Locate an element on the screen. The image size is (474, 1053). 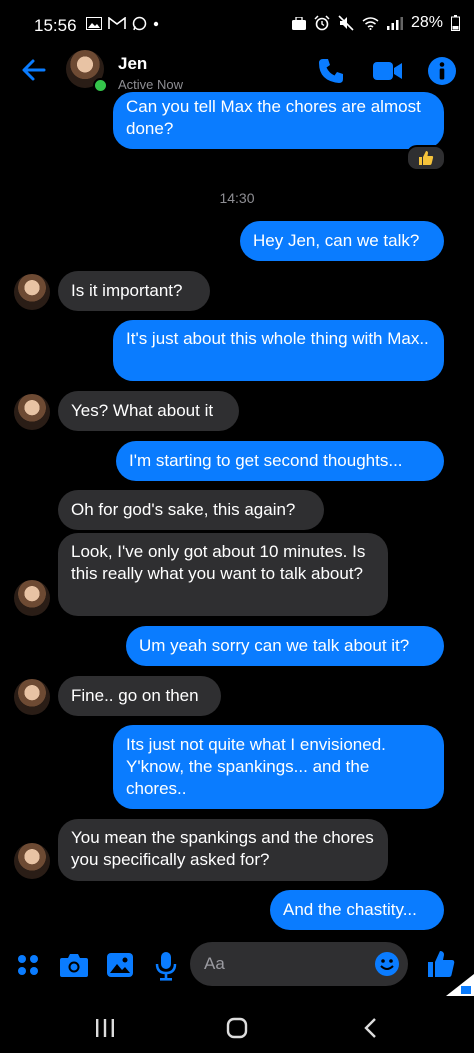
message-composer: Aa is located at coordinates (237, 967).